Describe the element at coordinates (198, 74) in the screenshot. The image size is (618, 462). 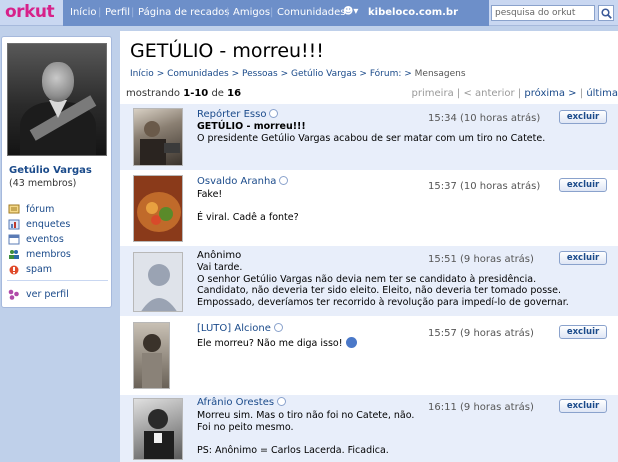
I see `breadcrumb-item: Comunidades` at that location.